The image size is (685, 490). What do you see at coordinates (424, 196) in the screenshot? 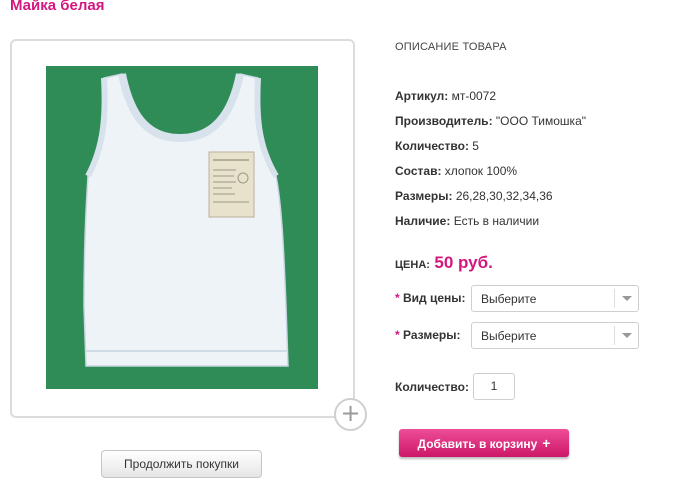
I see `spec-label: Размеры:` at bounding box center [424, 196].